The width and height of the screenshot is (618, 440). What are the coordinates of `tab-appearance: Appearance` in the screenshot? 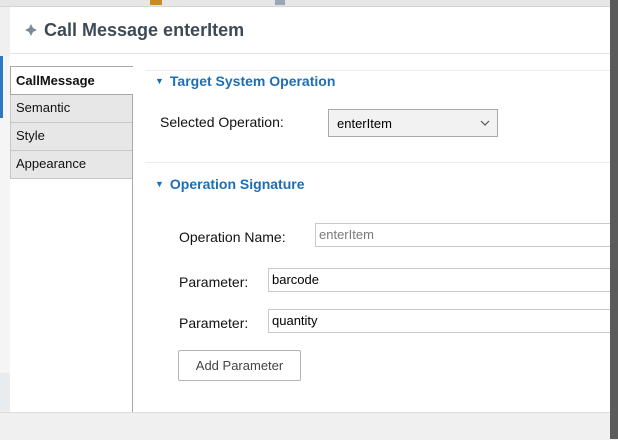 It's located at (71, 165).